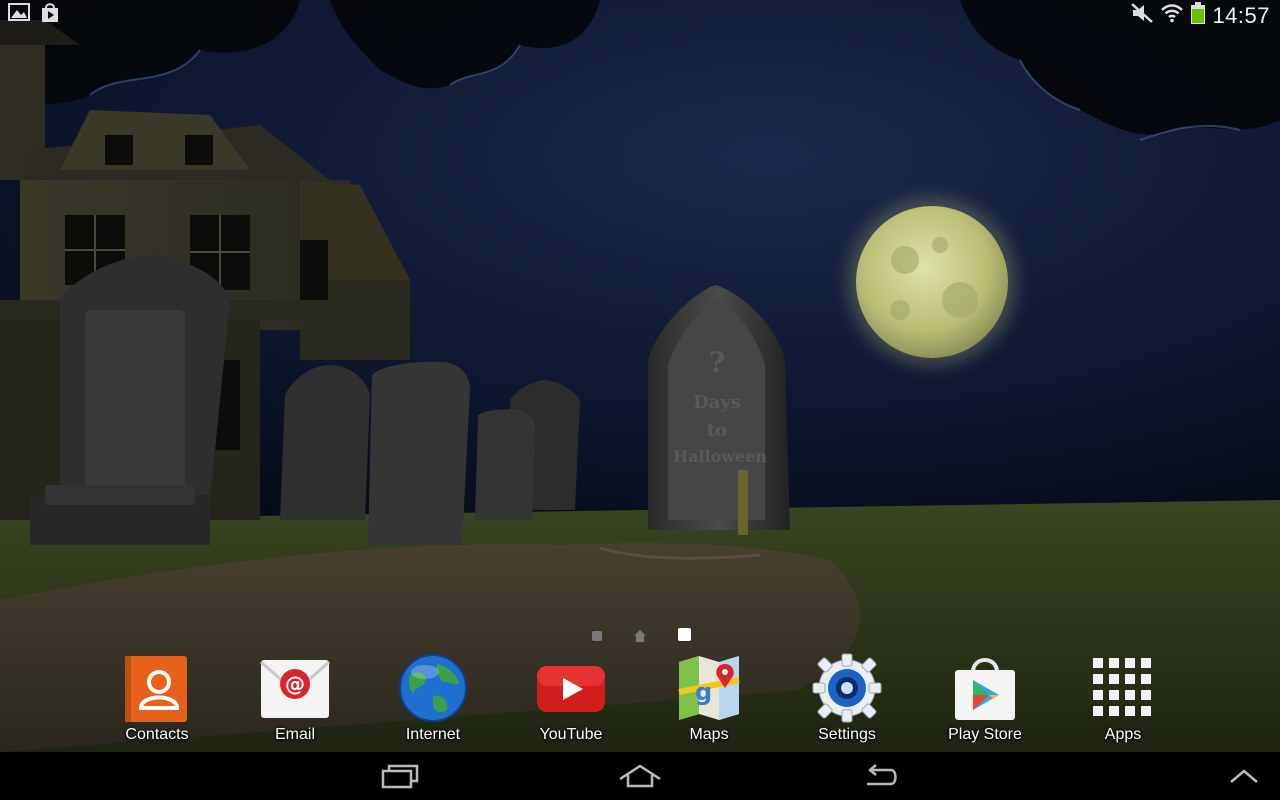 The height and width of the screenshot is (800, 1280). Describe the element at coordinates (1198, 15) in the screenshot. I see `battery-icon` at that location.